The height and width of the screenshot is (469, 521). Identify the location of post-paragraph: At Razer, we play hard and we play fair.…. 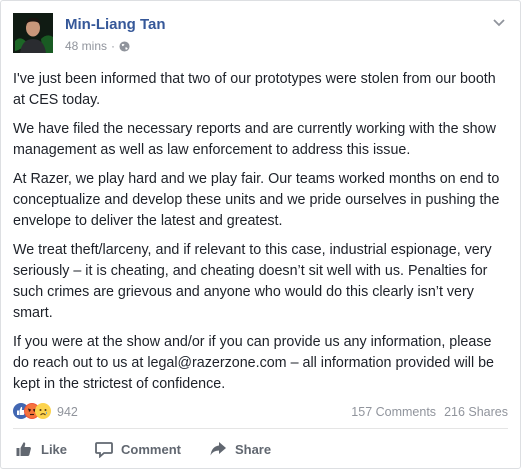
(256, 200).